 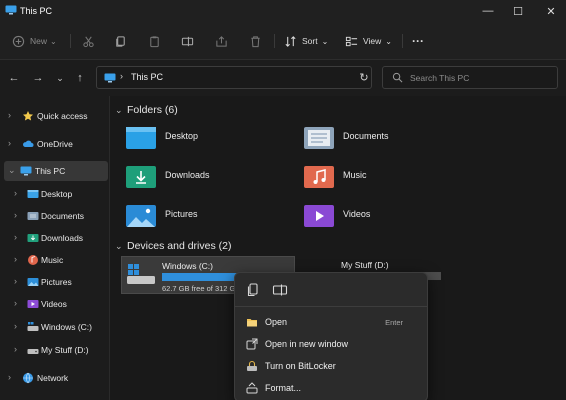 I want to click on folder-open-icon, so click(x=252, y=323).